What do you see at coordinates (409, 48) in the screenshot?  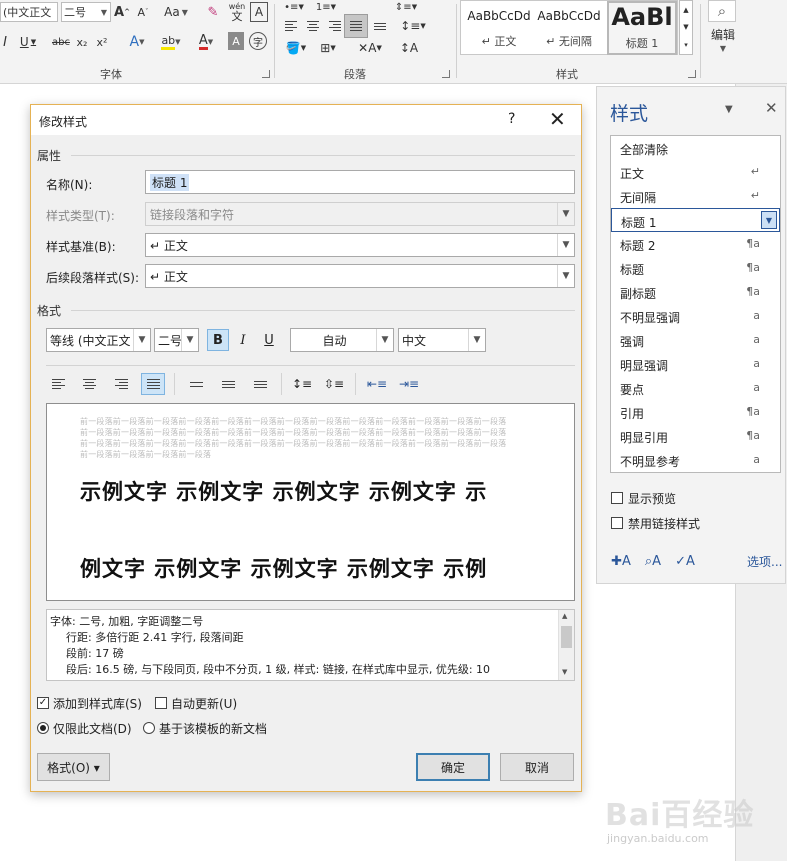 I see `character-spacing-icon: ↕A` at bounding box center [409, 48].